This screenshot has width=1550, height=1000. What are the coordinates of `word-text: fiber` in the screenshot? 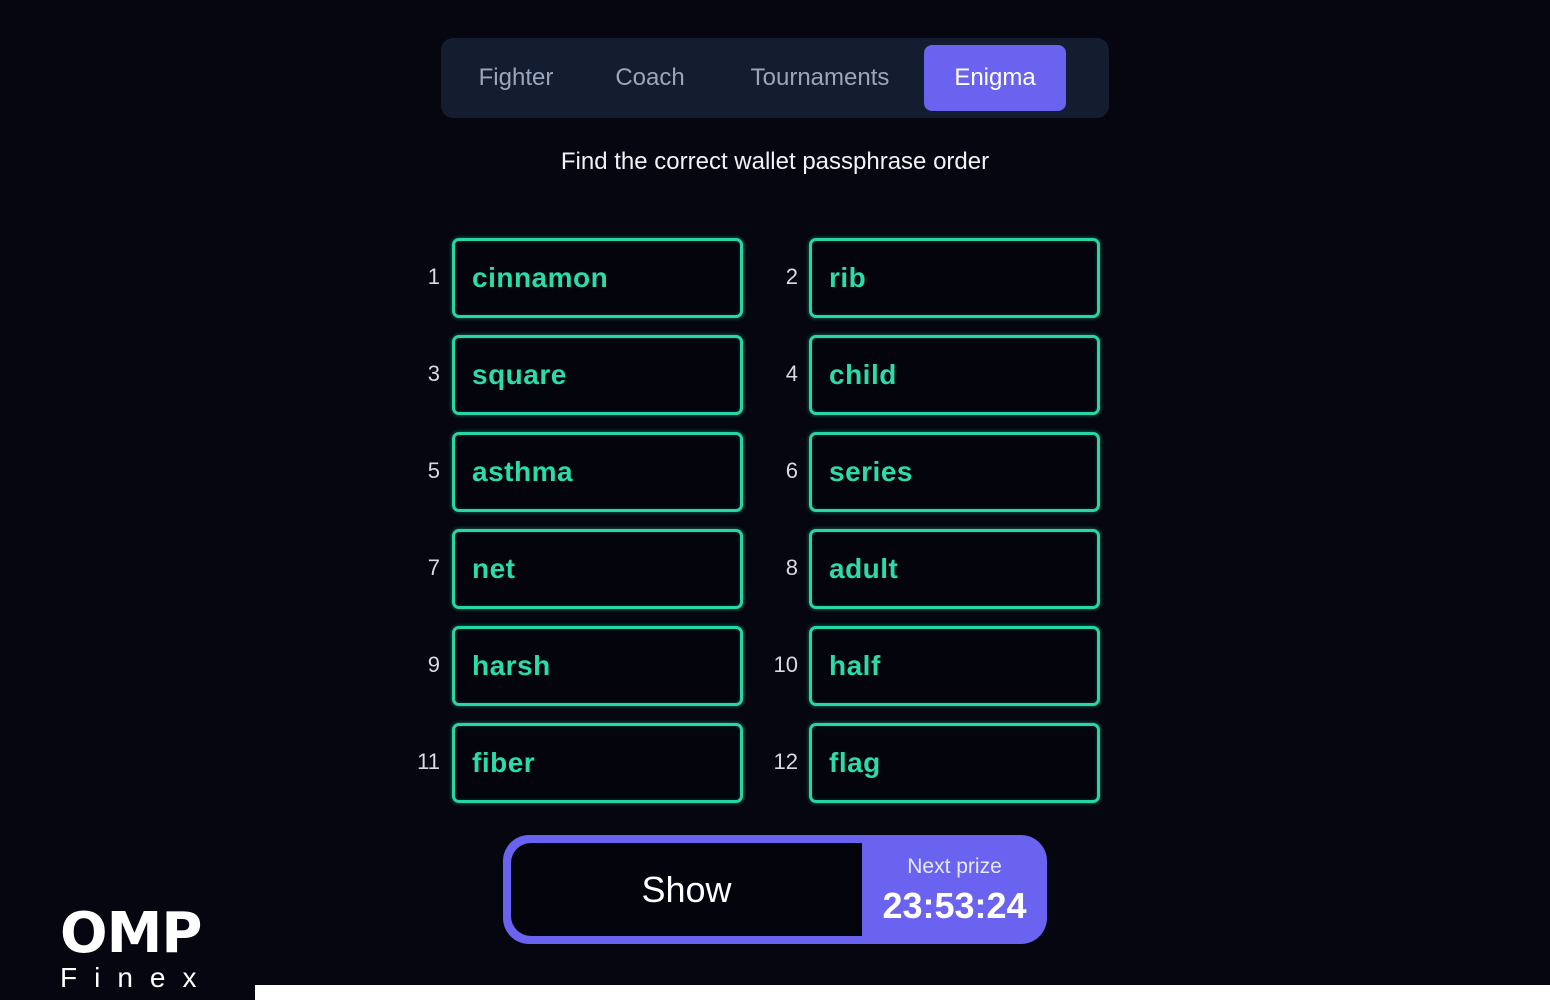 It's located at (504, 762).